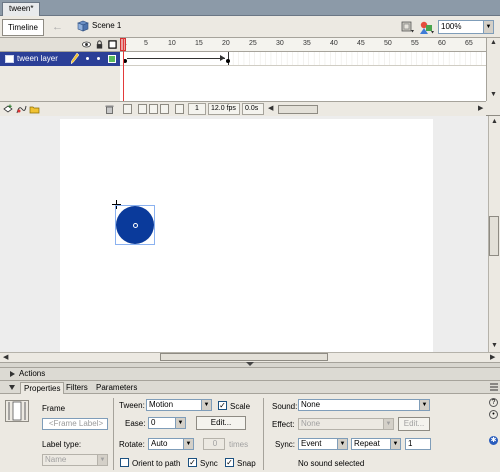 This screenshot has width=500, height=472. I want to click on frame-row, so click(303, 59).